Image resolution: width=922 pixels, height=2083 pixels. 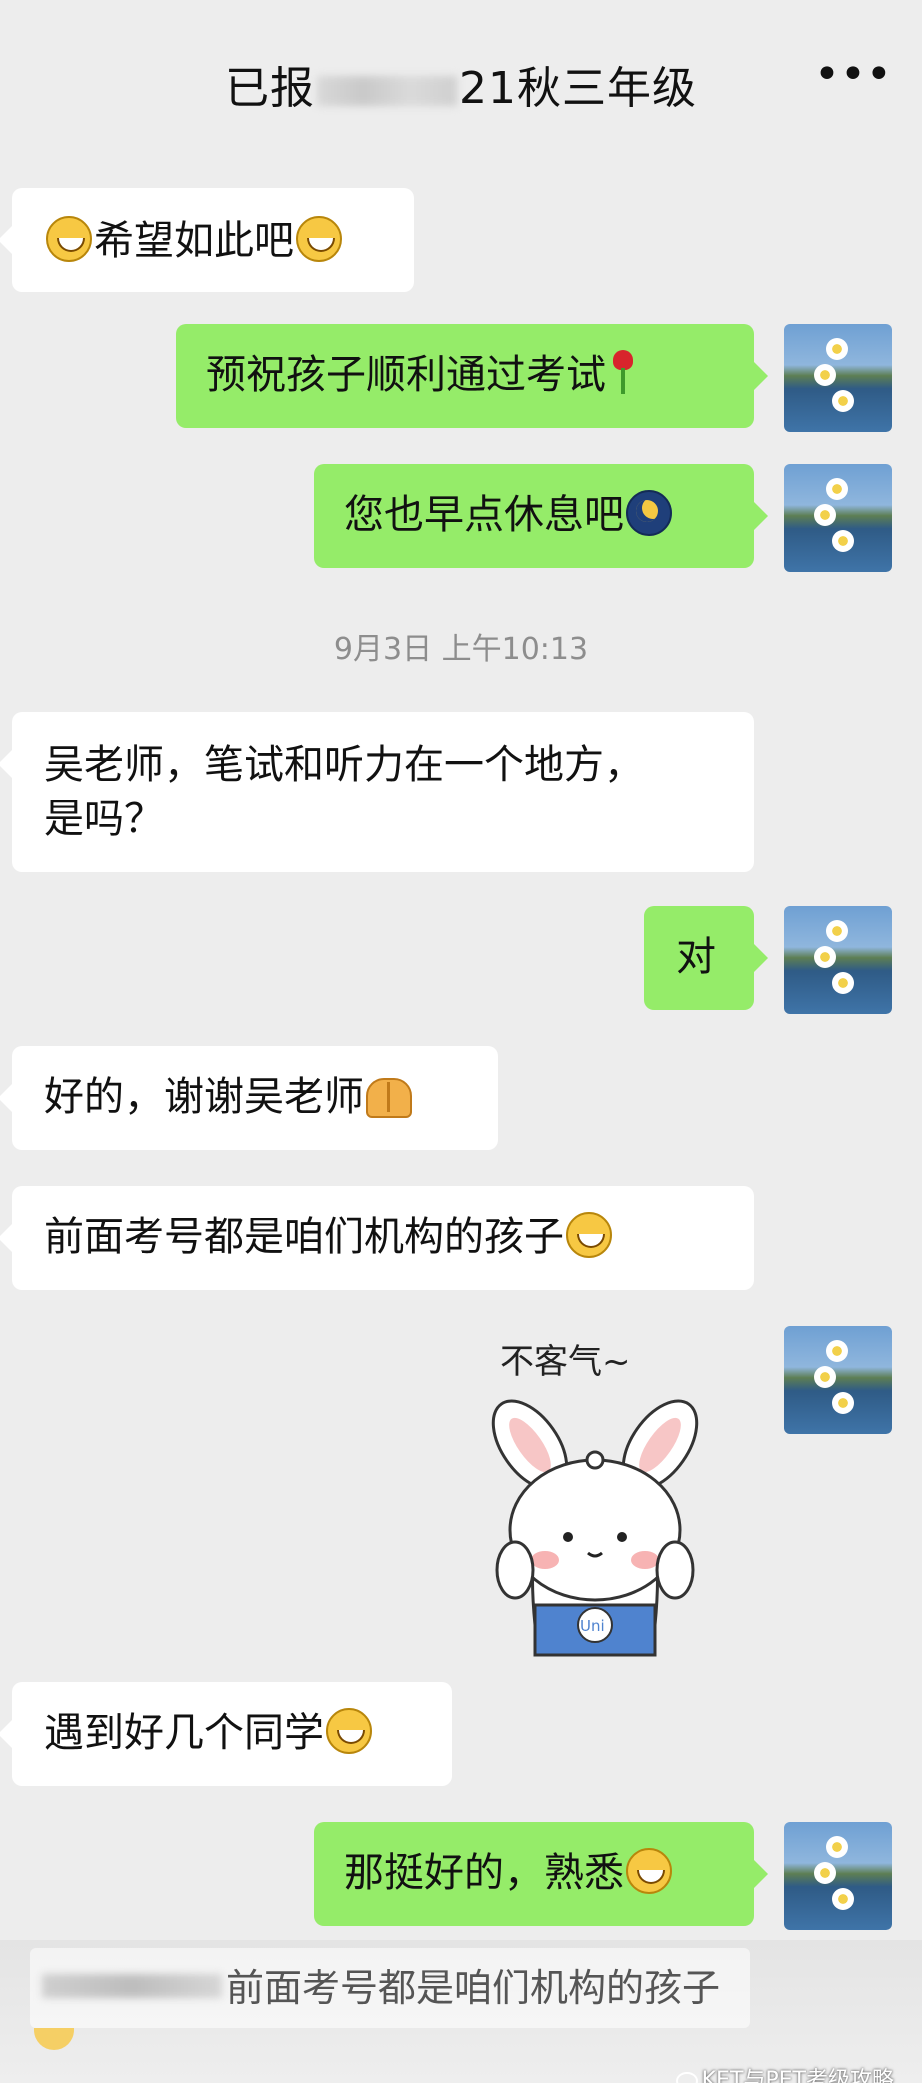 I want to click on message-bubble-incoming: 吴老师，笔试和听力在一个地方， 是吗？, so click(x=377, y=792).